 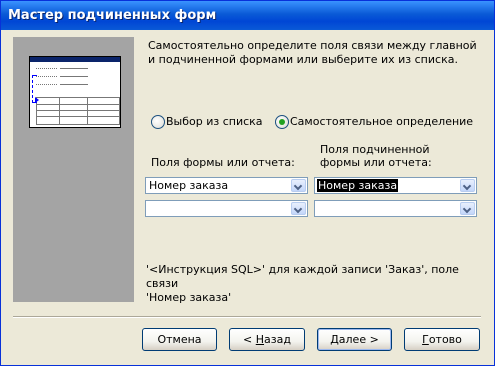 I want to click on thumbnail-titlebar, so click(x=75, y=59).